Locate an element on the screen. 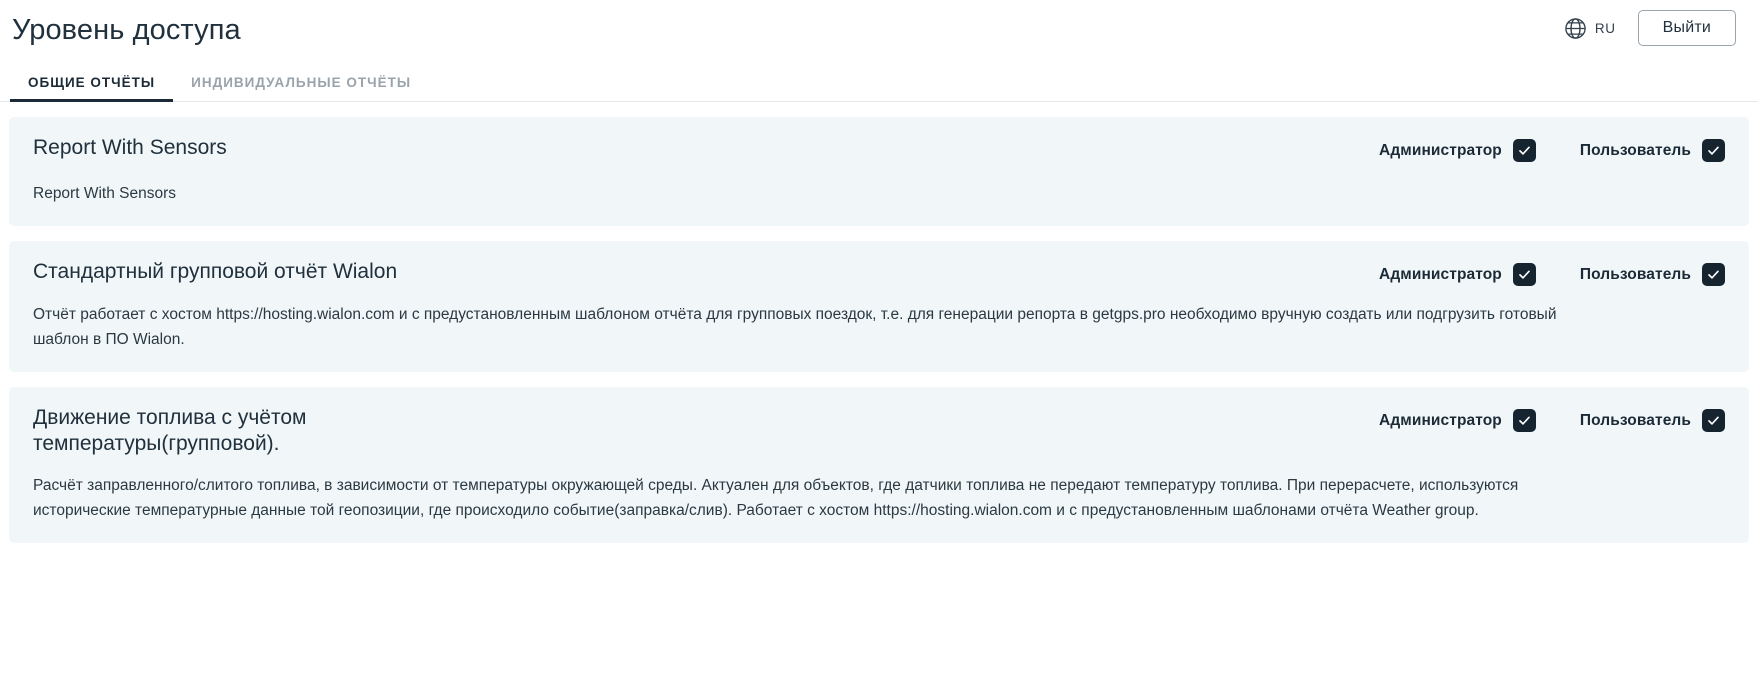 Image resolution: width=1758 pixels, height=673 pixels. language-code: RU is located at coordinates (1605, 28).